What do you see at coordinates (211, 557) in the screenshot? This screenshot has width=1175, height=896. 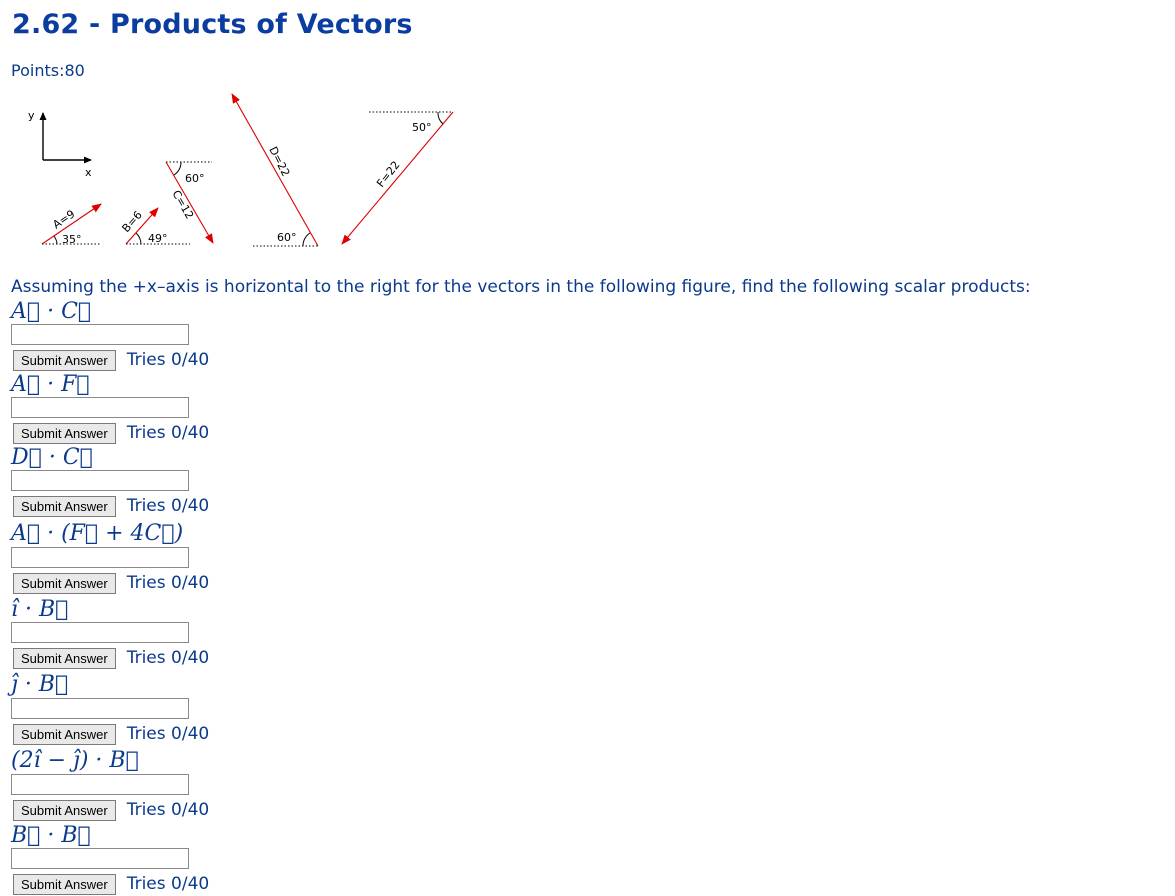 I see `question-block: A⃗ · (F⃗ + 4C⃗) Submit Answer Tries 0/40` at bounding box center [211, 557].